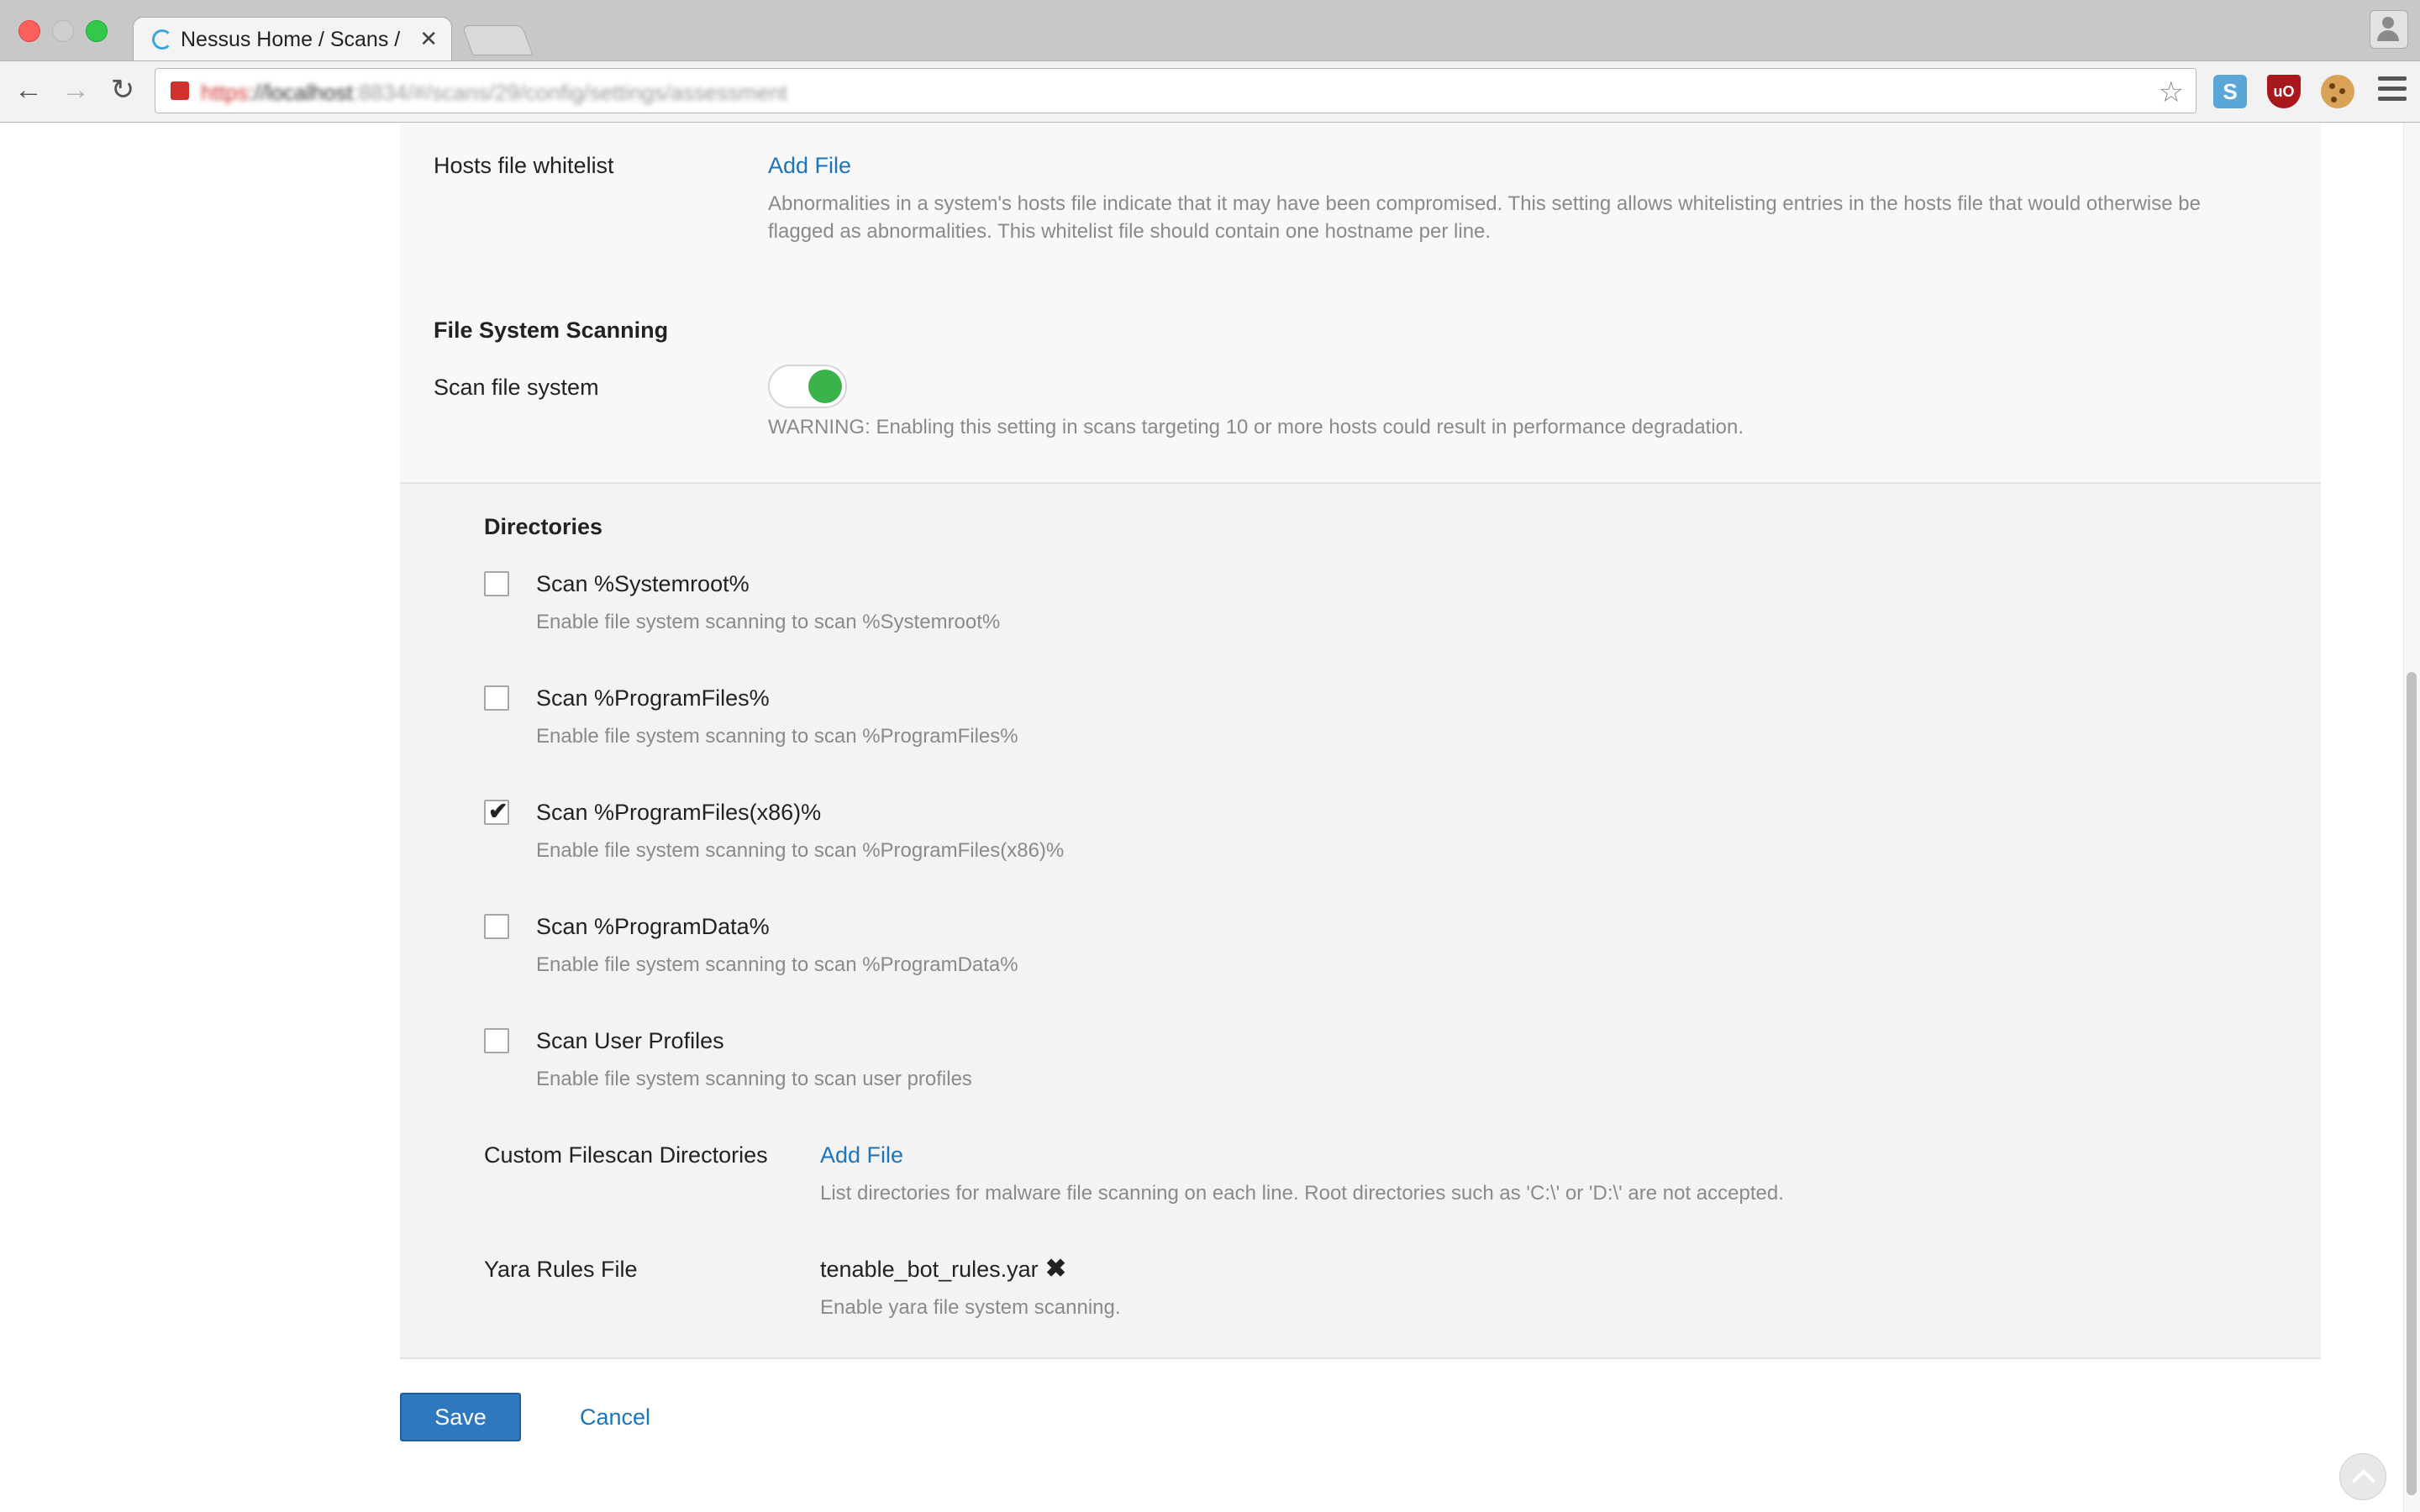 This screenshot has width=2420, height=1512. What do you see at coordinates (930, 1269) in the screenshot?
I see `yara-rules-filename: tenable_bot_rules.yar` at bounding box center [930, 1269].